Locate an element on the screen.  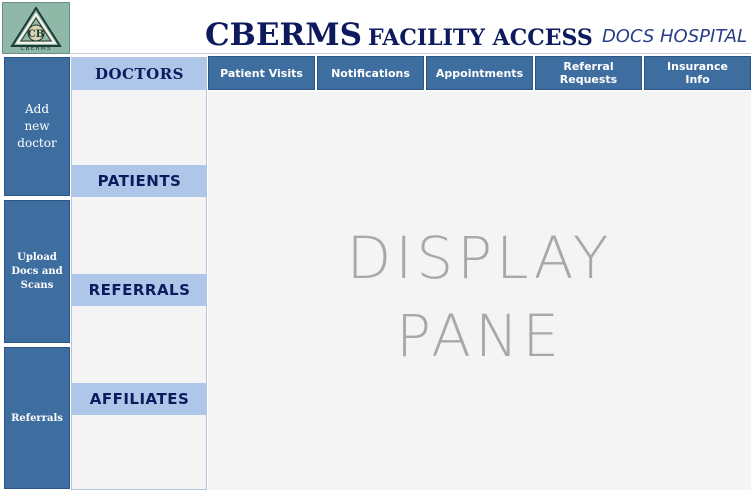
display-line-1: DISPLAY is located at coordinates (479, 258).